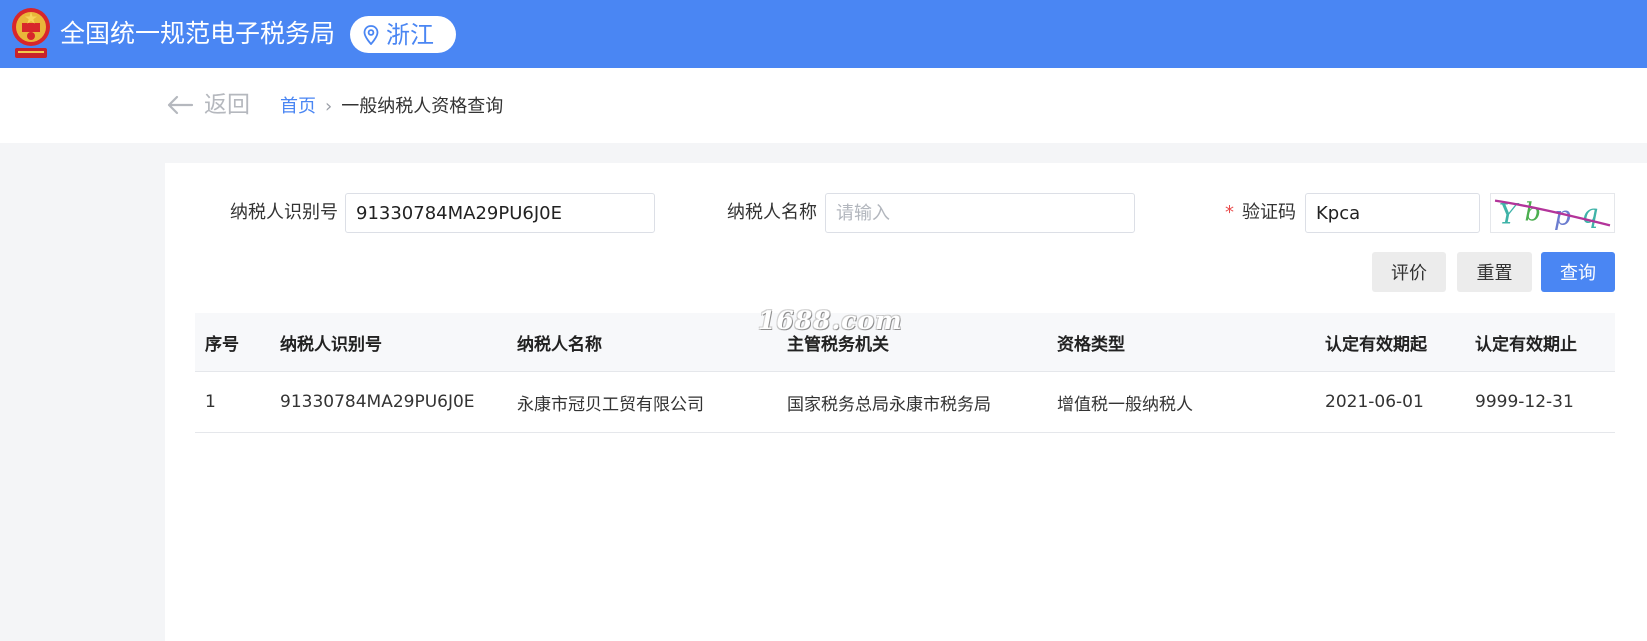  Describe the element at coordinates (1526, 344) in the screenshot. I see `column-header-valid-to: 认定有效期止` at that location.